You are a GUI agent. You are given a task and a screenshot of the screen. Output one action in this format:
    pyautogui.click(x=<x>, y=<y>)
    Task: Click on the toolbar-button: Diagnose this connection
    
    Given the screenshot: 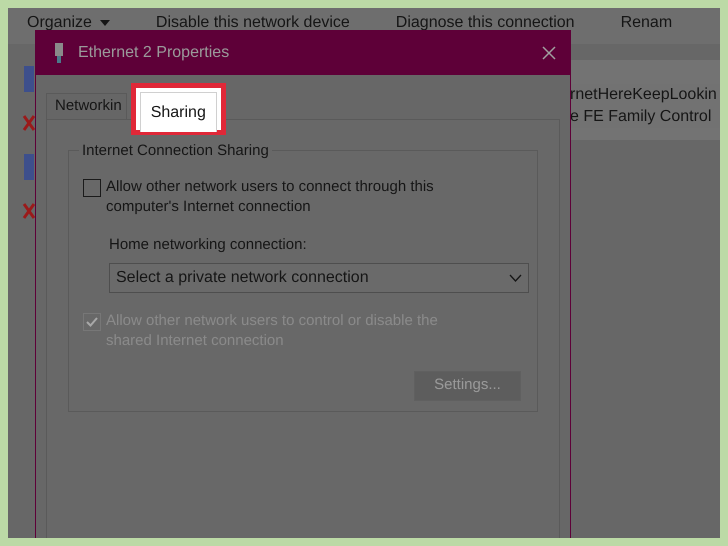 What is the action you would take?
    pyautogui.click(x=485, y=23)
    